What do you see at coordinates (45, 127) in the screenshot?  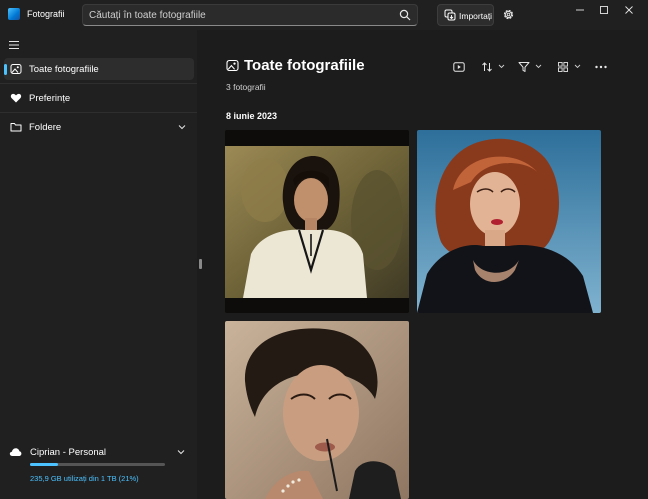 I see `sidebar-item-label: Foldere` at bounding box center [45, 127].